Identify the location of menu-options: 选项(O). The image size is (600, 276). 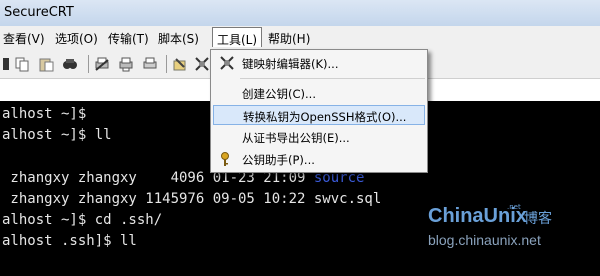
(76, 38).